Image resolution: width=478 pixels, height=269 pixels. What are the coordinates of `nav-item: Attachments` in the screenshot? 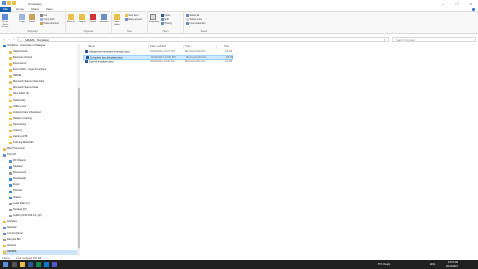 It's located at (43, 52).